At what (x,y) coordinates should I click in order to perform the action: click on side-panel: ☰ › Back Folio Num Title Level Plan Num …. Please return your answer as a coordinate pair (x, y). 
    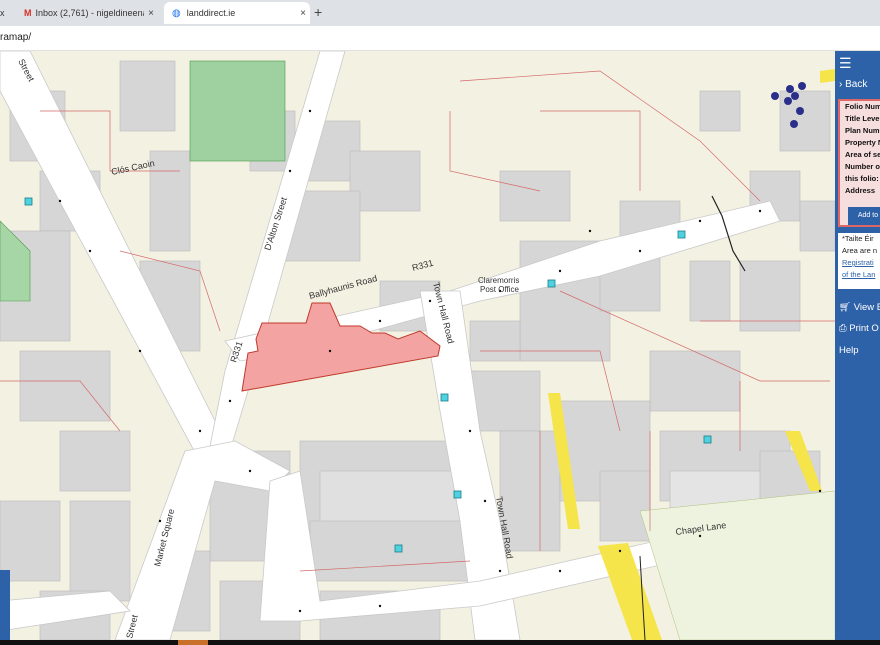
    Looking at the image, I should click on (857, 345).